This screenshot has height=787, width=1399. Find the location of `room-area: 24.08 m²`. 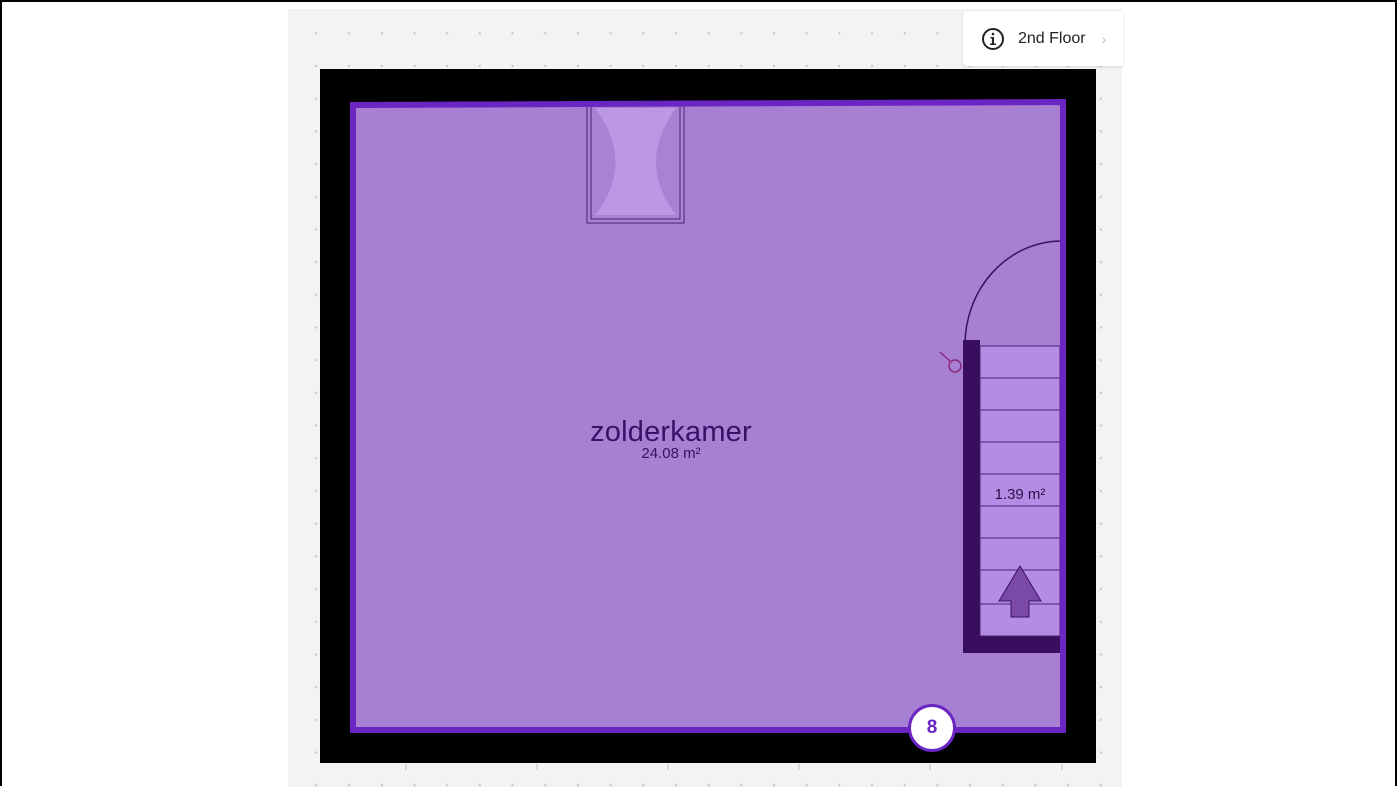

room-area: 24.08 m² is located at coordinates (671, 453).